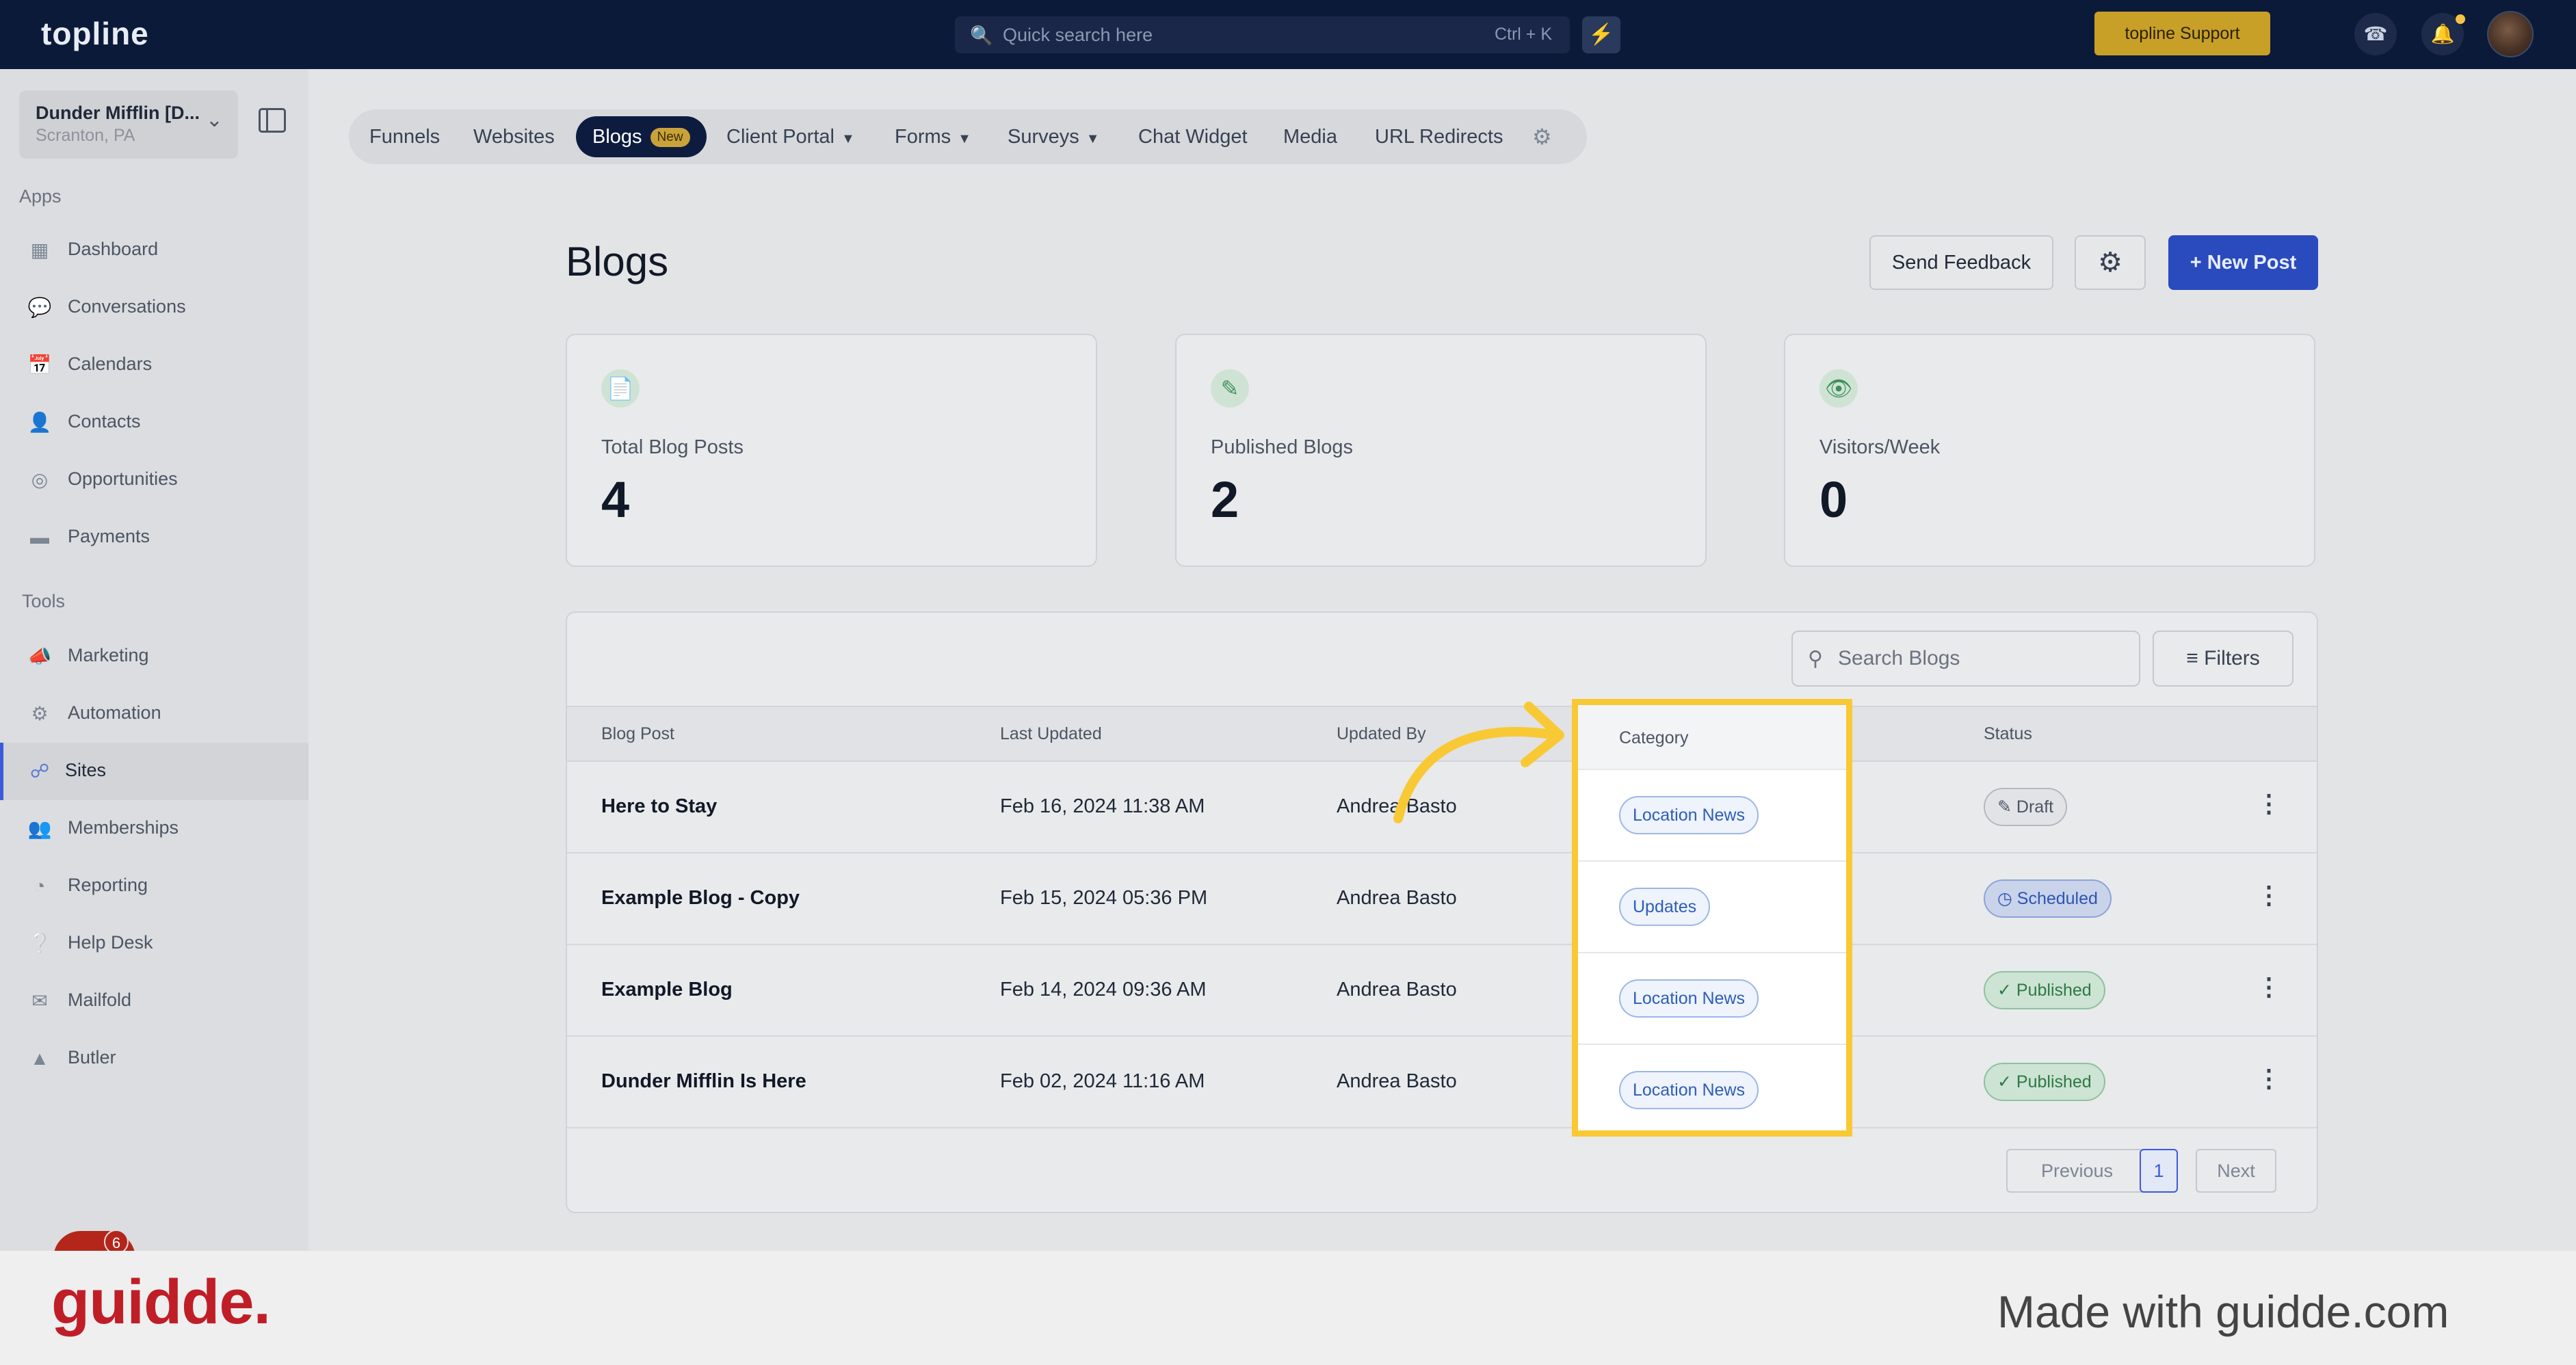  I want to click on search-placeholder: Search Blogs, so click(1899, 658).